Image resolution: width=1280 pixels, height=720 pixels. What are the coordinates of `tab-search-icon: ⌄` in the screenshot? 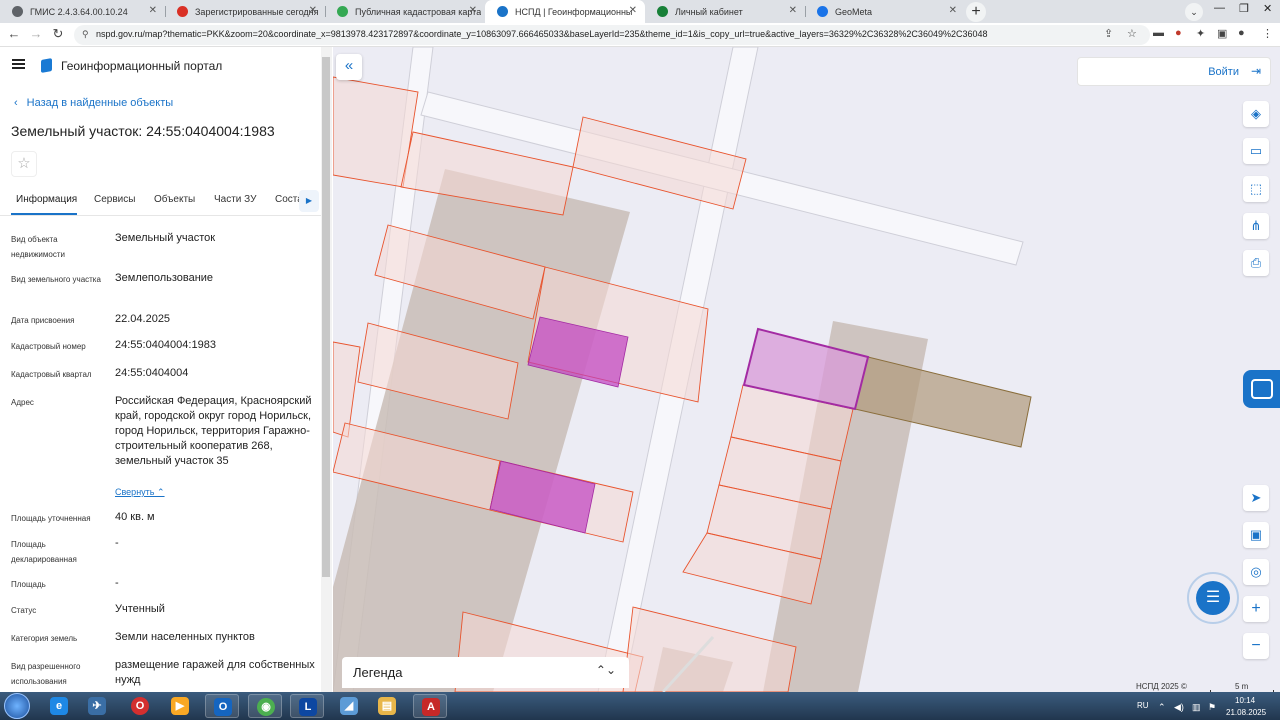 It's located at (1194, 12).